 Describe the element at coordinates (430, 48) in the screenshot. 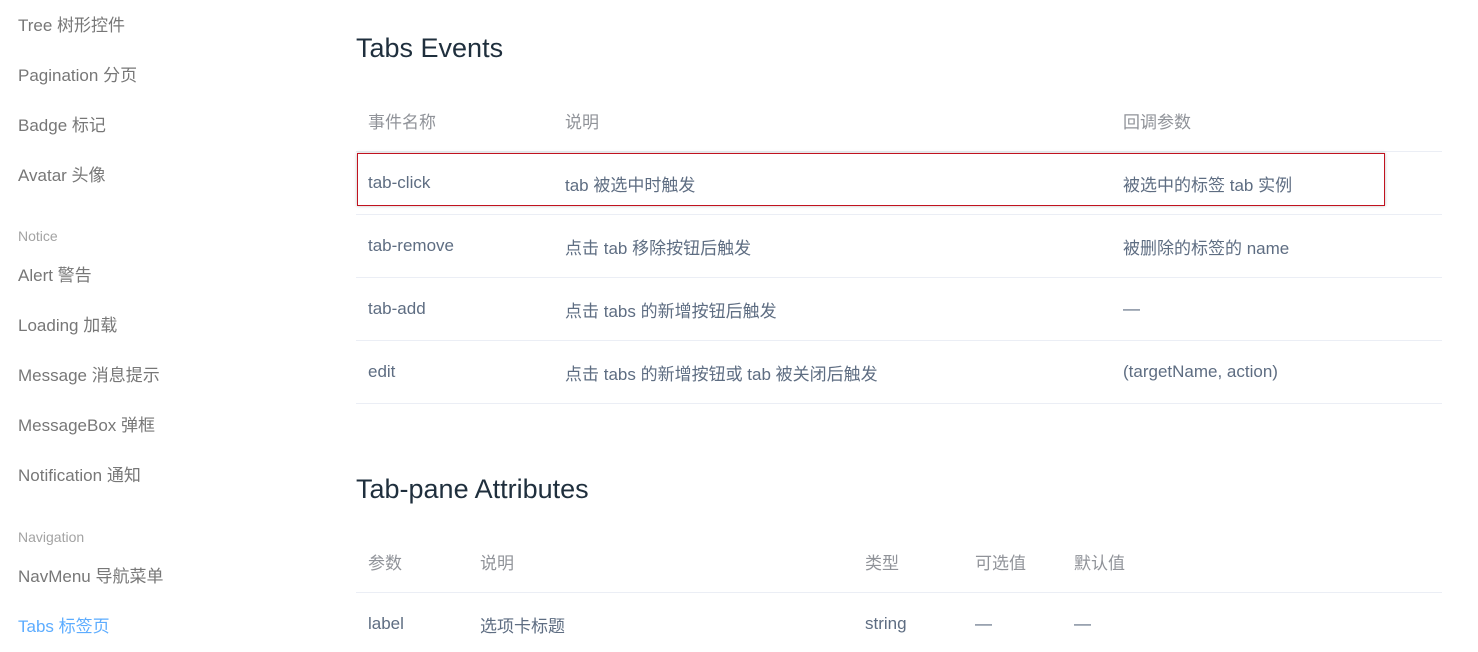

I see `section-title-tabs-events: Tabs Events` at that location.